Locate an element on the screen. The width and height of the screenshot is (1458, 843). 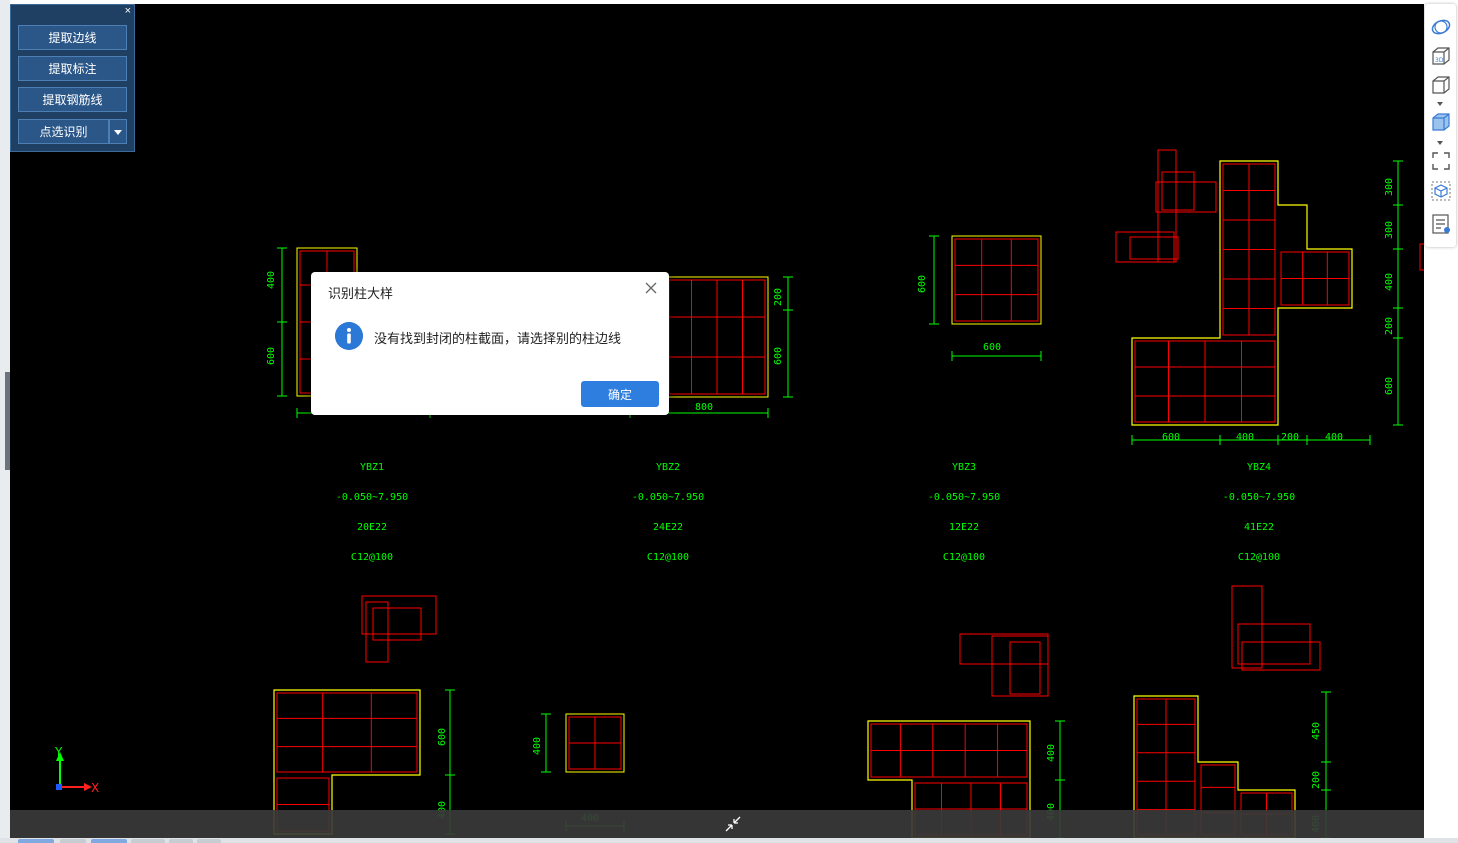
pick-recognize-split-button: 点选识别 is located at coordinates (72, 131).